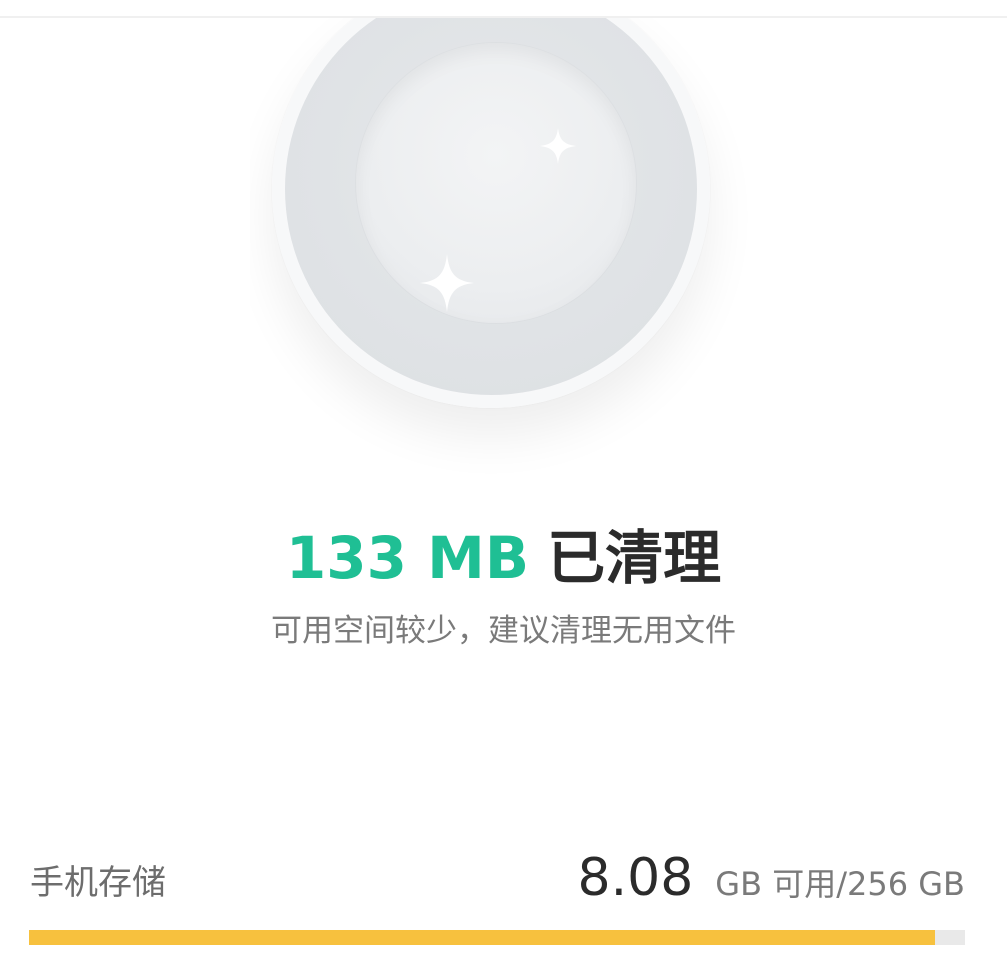  I want to click on cleaned-headline: 133 MB 已清理, so click(503, 558).